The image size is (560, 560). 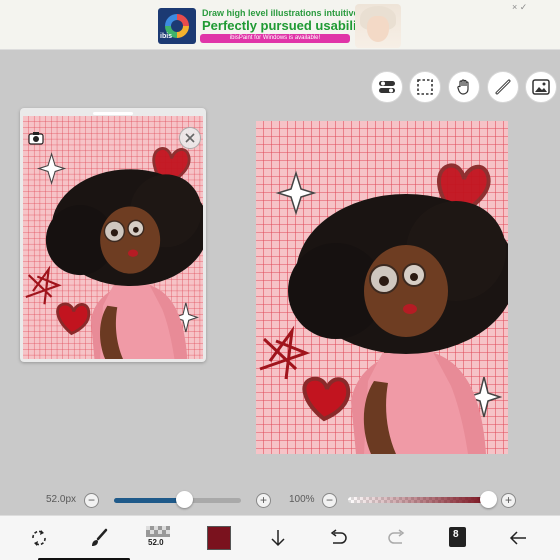 I want to click on ruler-icon, so click(x=503, y=87).